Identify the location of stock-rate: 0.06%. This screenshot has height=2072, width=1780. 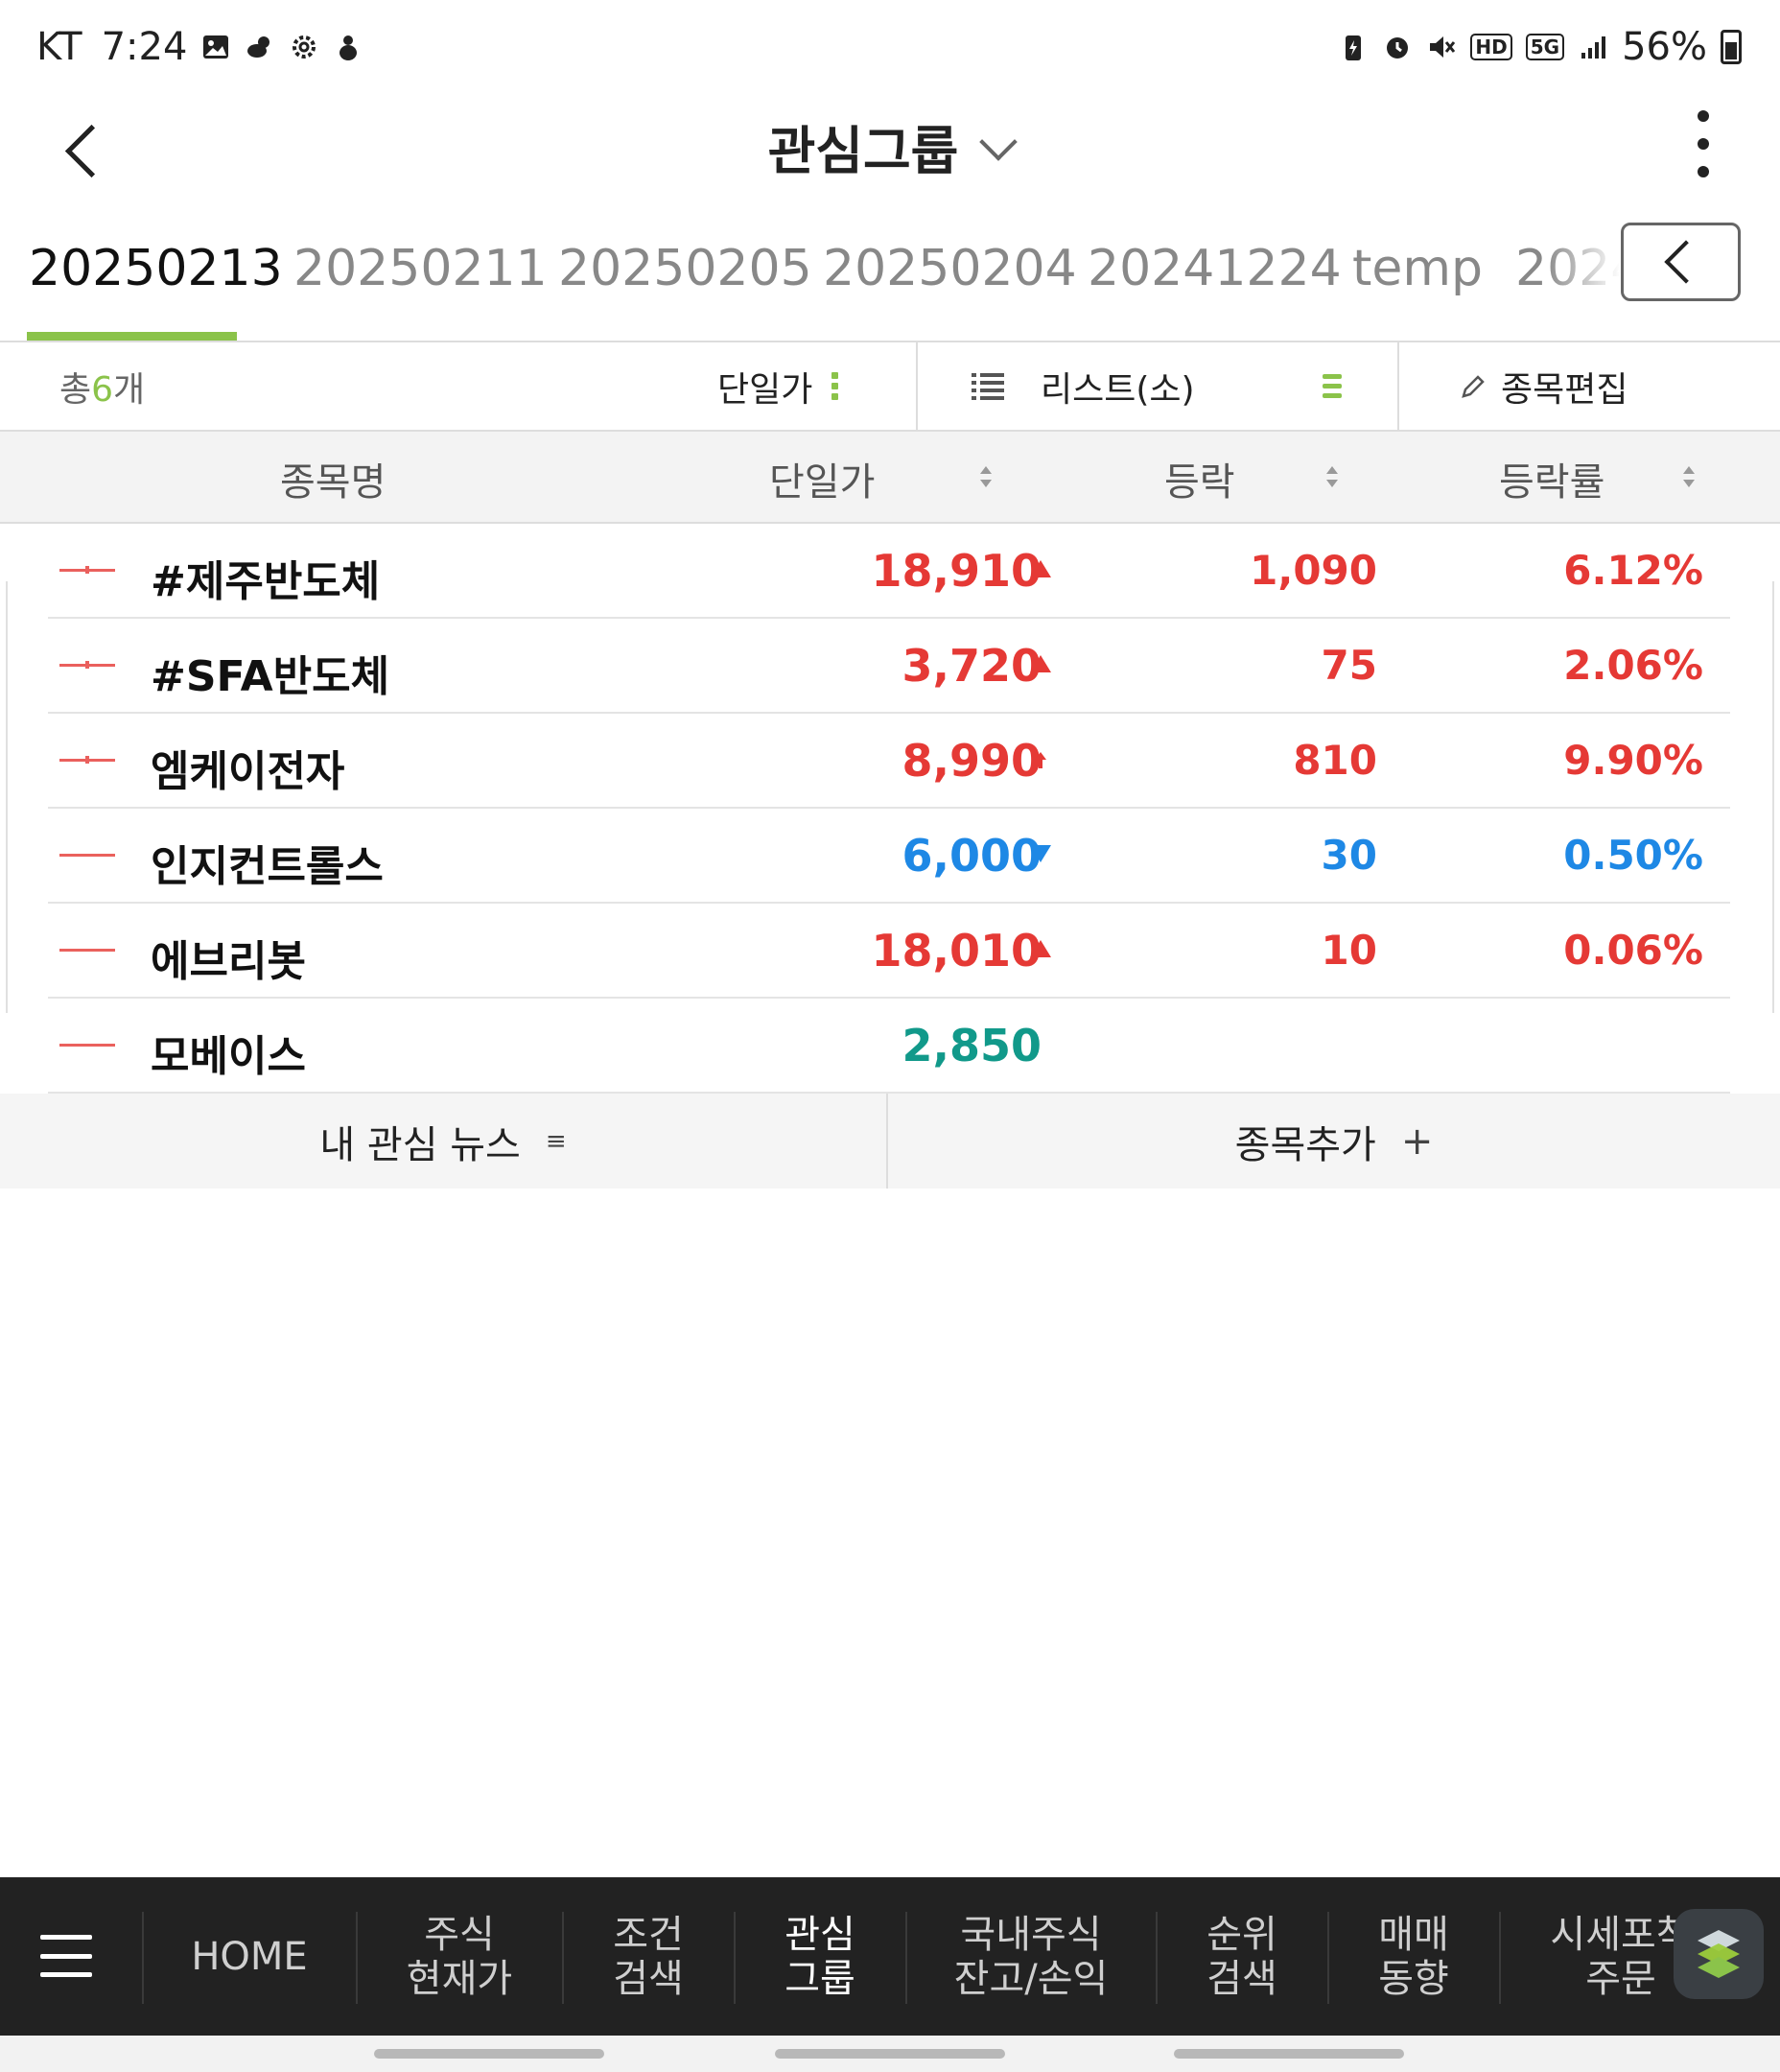
(1633, 950).